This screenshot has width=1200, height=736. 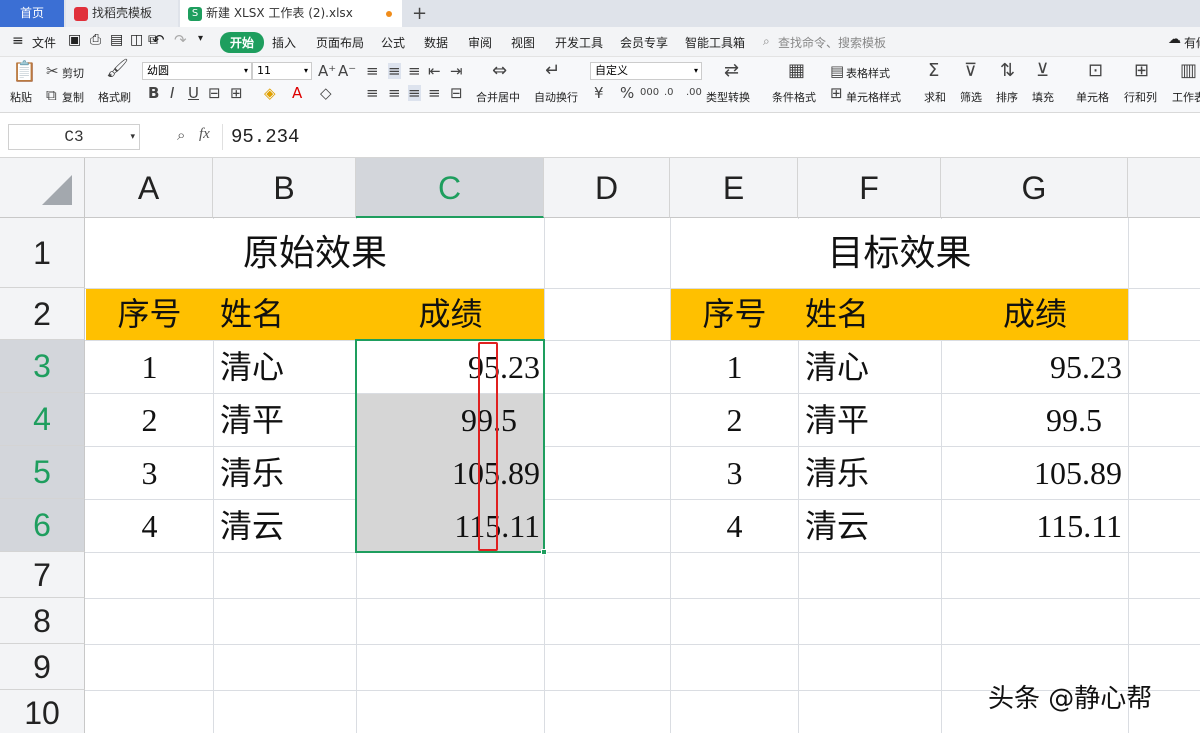 What do you see at coordinates (734, 367) in the screenshot?
I see `right-idx-1: 1` at bounding box center [734, 367].